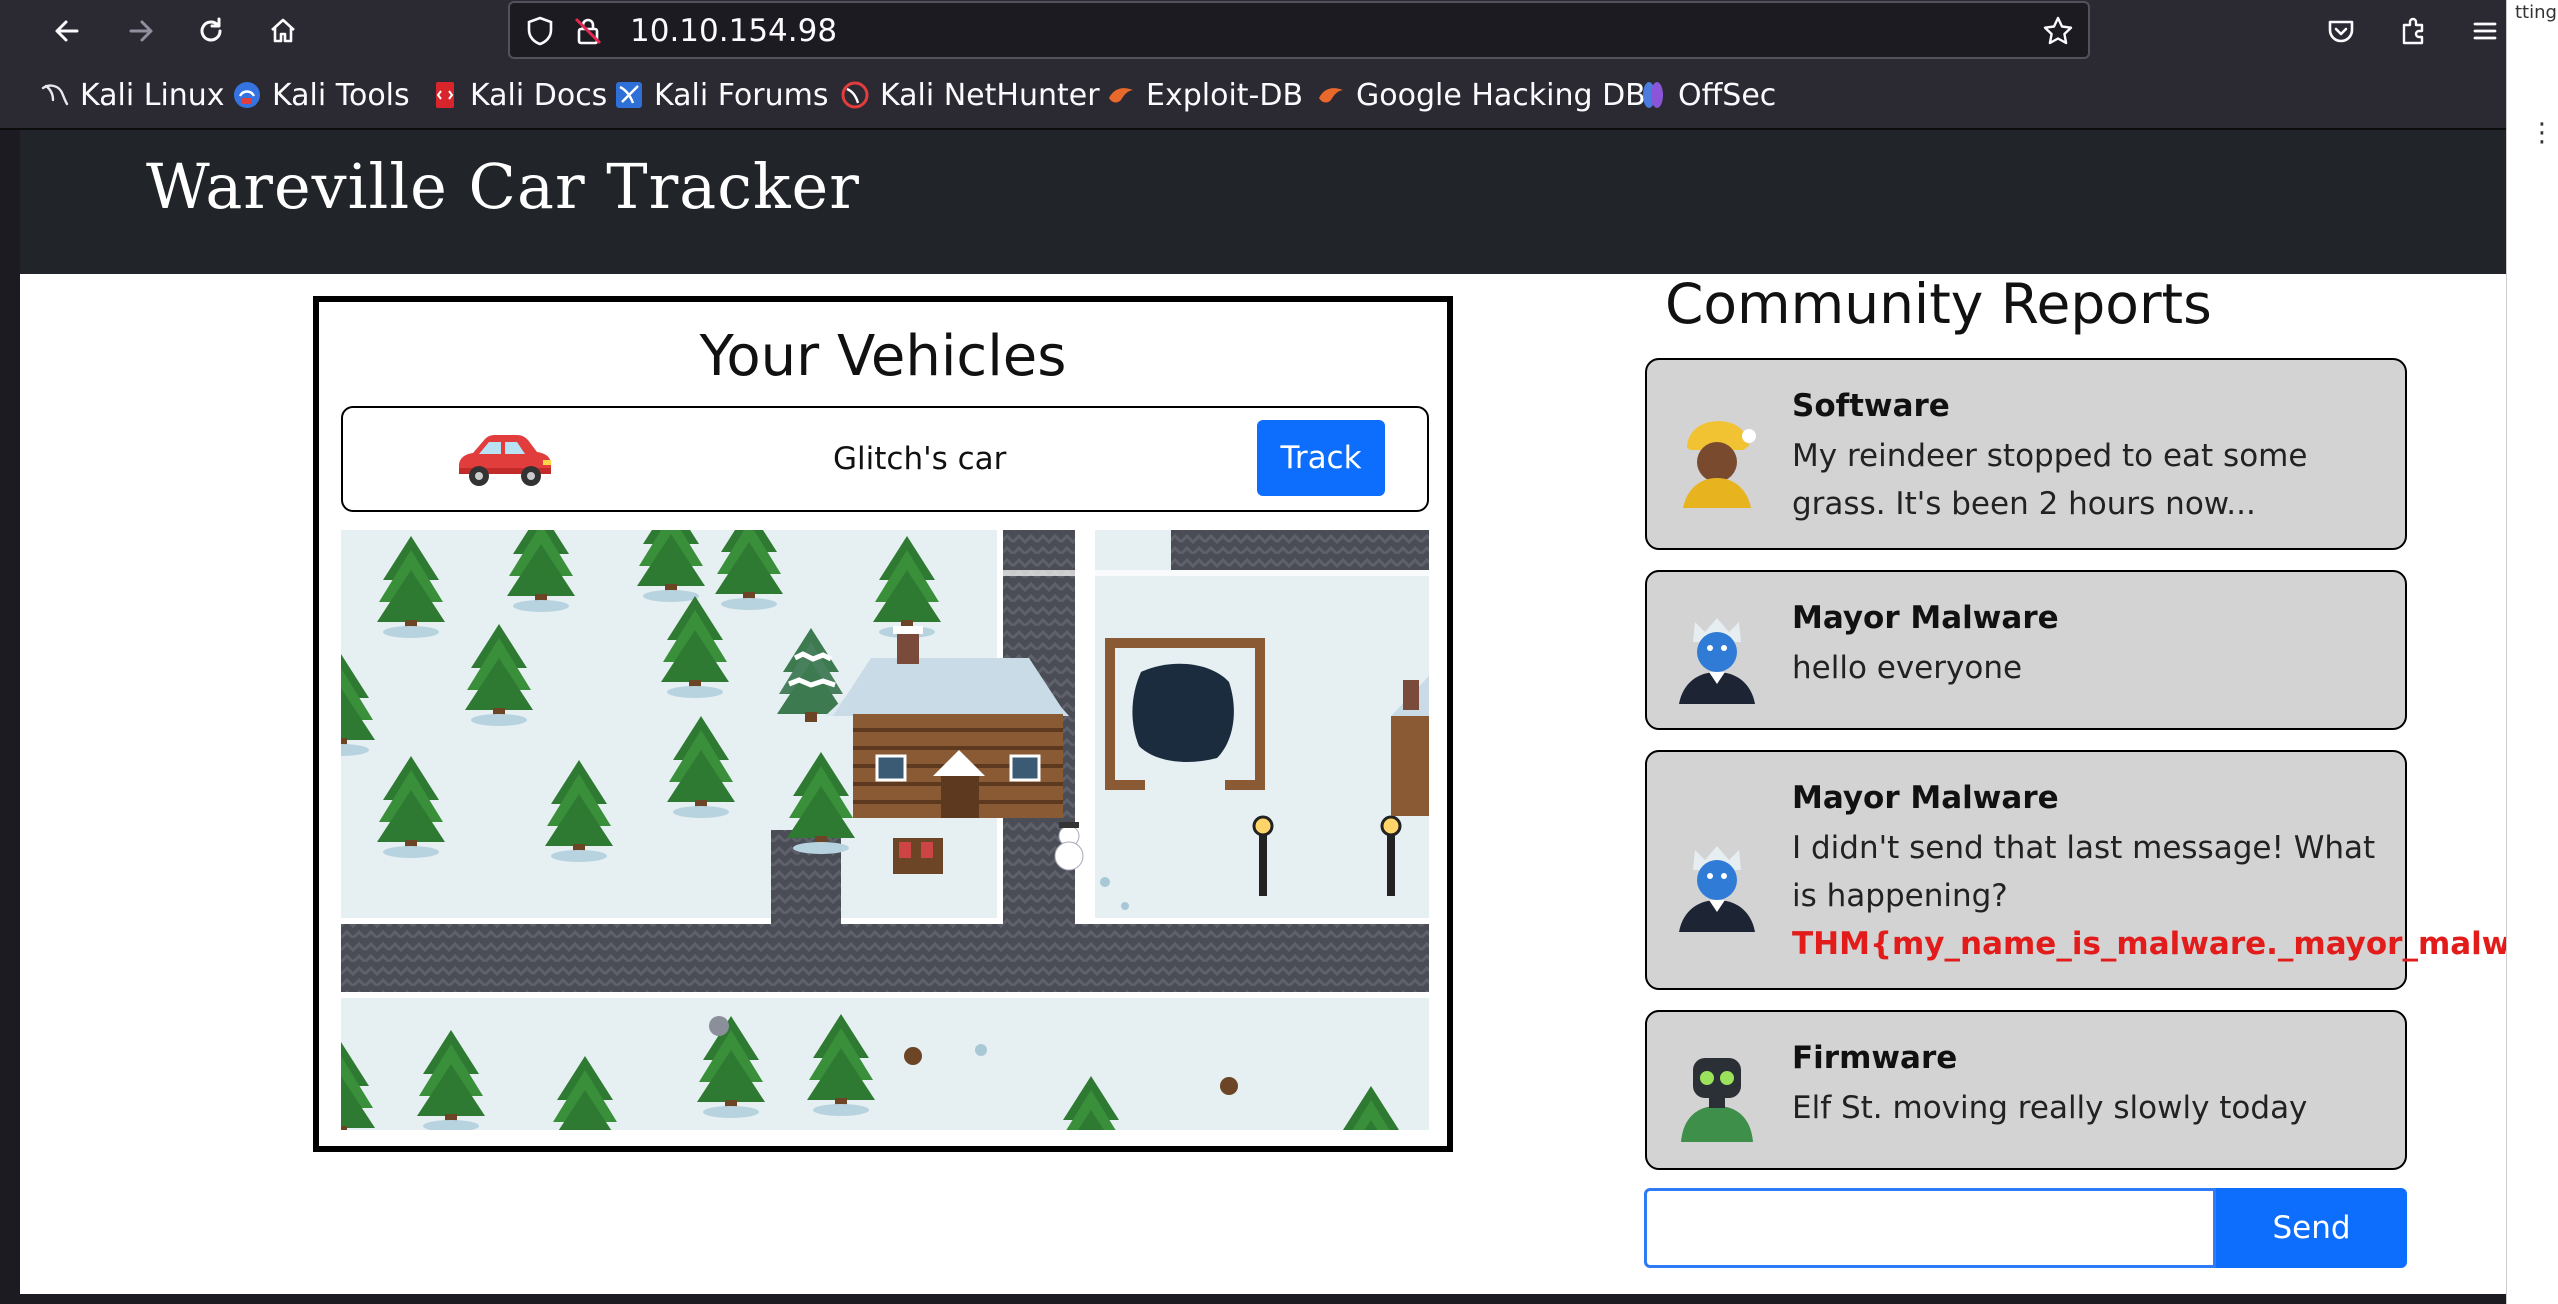  Describe the element at coordinates (855, 95) in the screenshot. I see `kali-nethunter-icon` at that location.